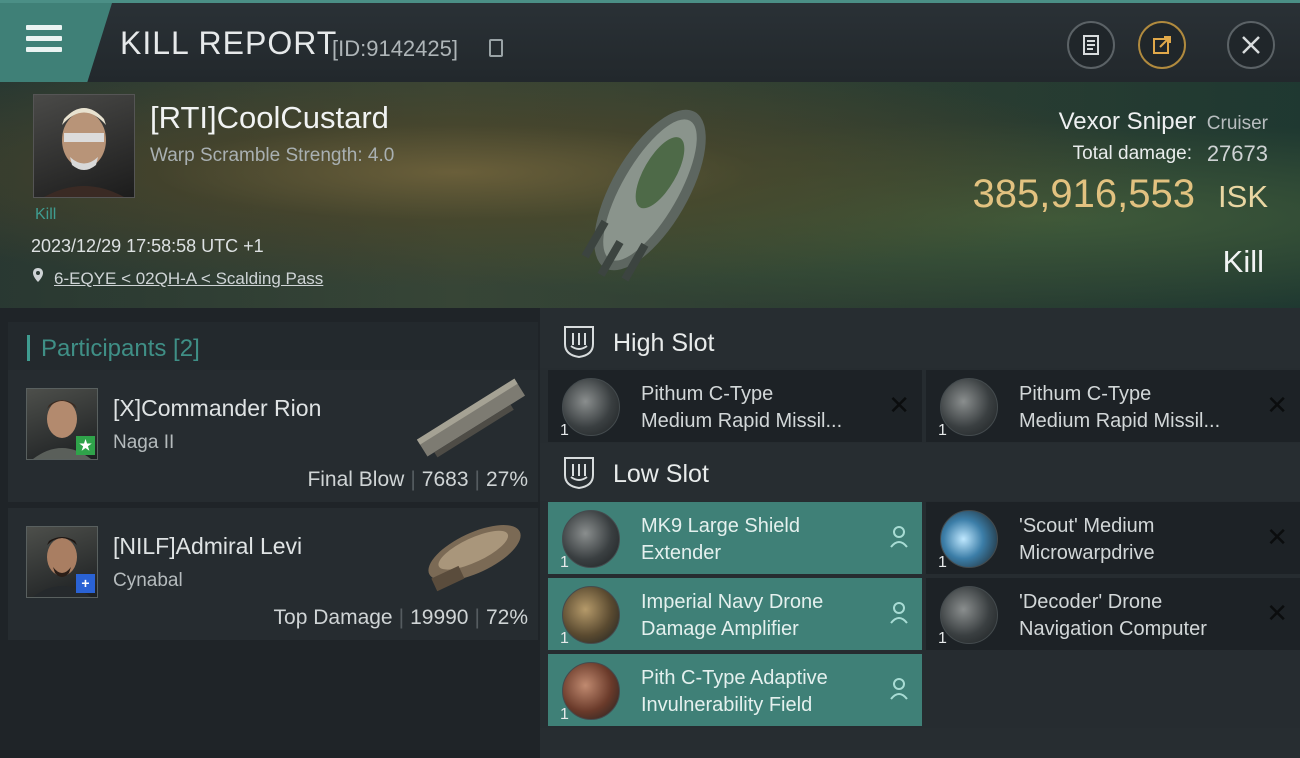 This screenshot has width=1300, height=758. Describe the element at coordinates (395, 48) in the screenshot. I see `report-id: [ID:9142425]` at that location.